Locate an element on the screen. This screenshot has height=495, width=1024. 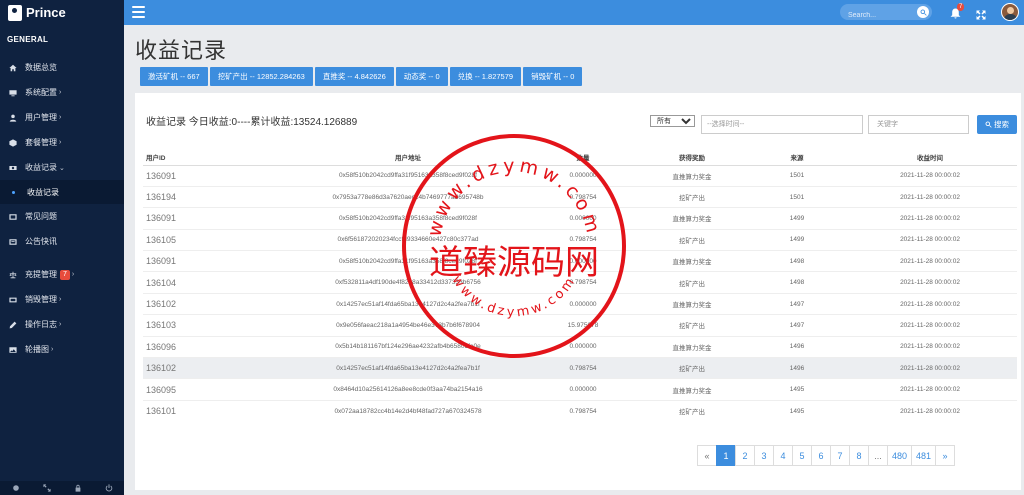
top-search-input is located at coordinates (875, 15).